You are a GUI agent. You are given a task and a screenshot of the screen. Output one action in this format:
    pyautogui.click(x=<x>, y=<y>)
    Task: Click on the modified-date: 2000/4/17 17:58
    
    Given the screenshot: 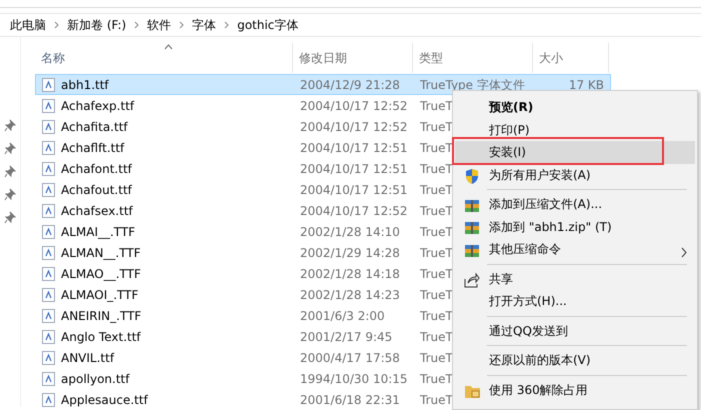 What is the action you would take?
    pyautogui.click(x=350, y=357)
    